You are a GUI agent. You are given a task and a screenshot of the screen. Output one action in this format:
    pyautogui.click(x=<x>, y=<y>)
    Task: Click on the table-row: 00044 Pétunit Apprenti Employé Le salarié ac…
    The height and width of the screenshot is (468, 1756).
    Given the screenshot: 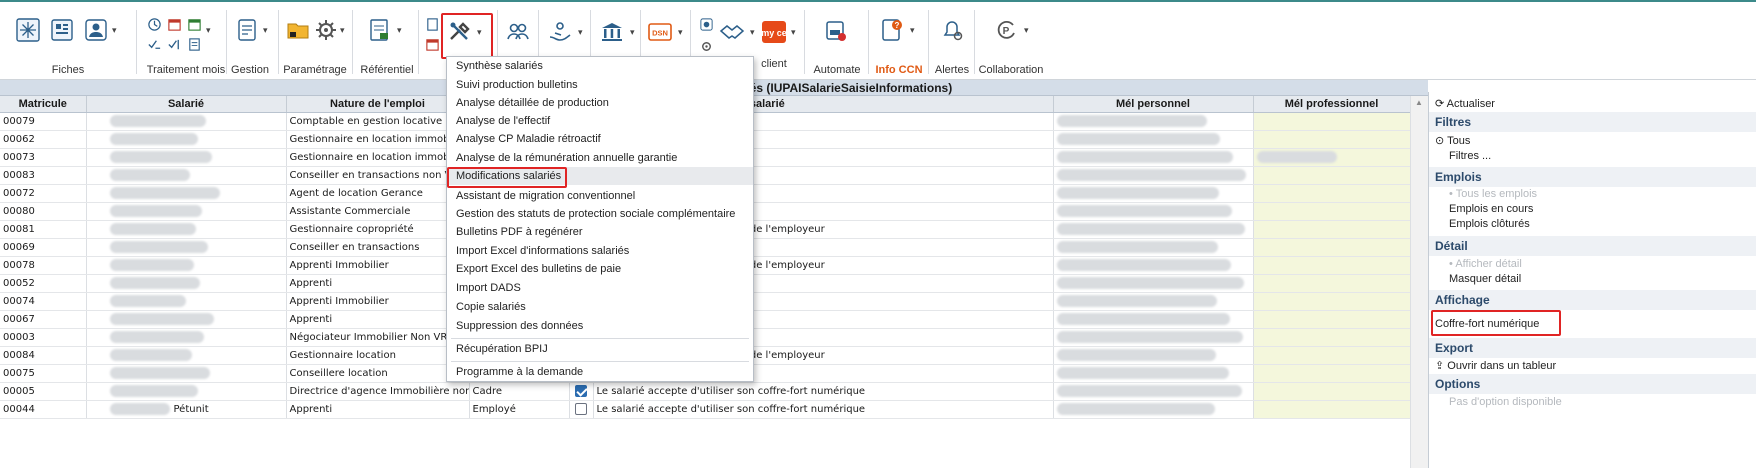 What is the action you would take?
    pyautogui.click(x=705, y=409)
    